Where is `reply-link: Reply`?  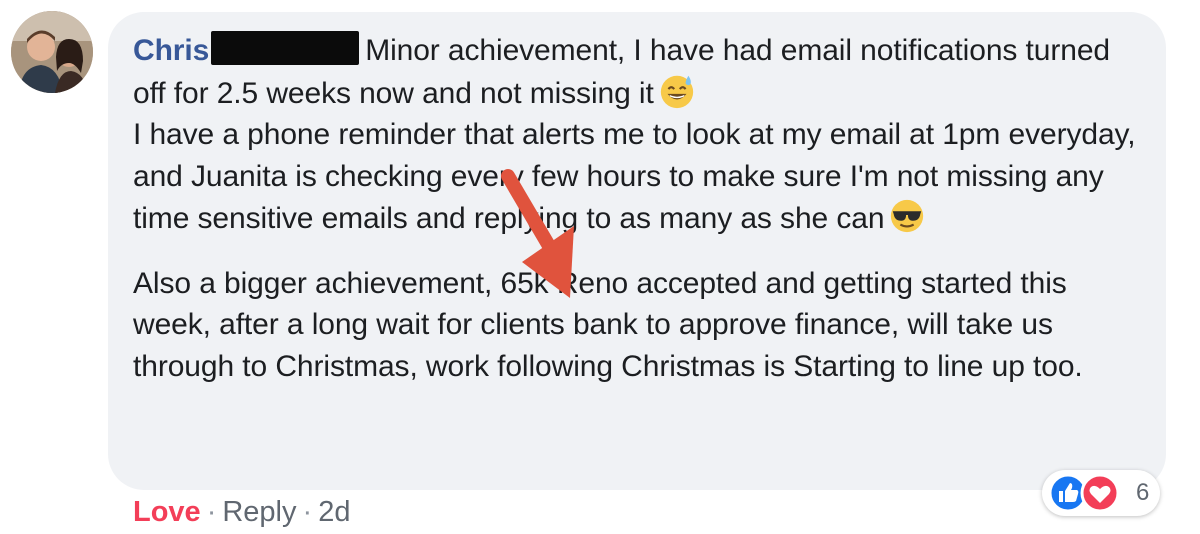 reply-link: Reply is located at coordinates (259, 512).